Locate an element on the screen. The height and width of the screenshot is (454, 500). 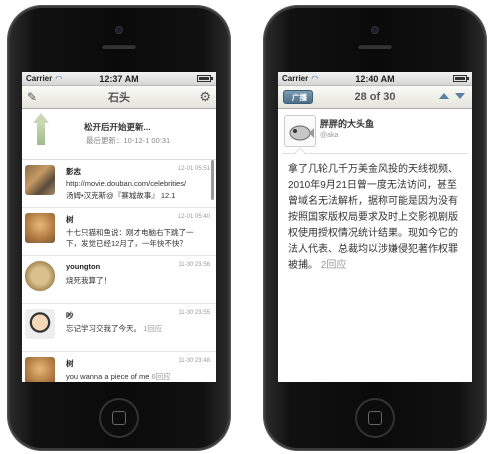
pull-to-refresh: 松开后开始更新... 最后更新：10-12-1 00:31 is located at coordinates (119, 134).